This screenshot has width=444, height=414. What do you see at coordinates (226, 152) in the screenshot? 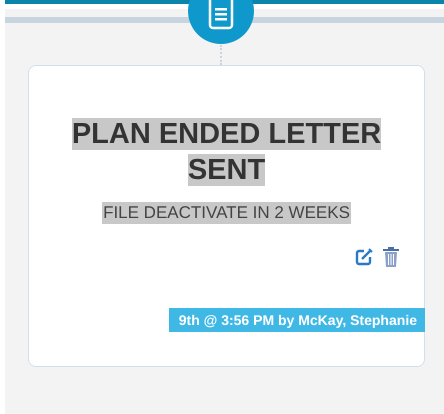
I see `event-title: PLAN ENDED LETTER SENT` at bounding box center [226, 152].